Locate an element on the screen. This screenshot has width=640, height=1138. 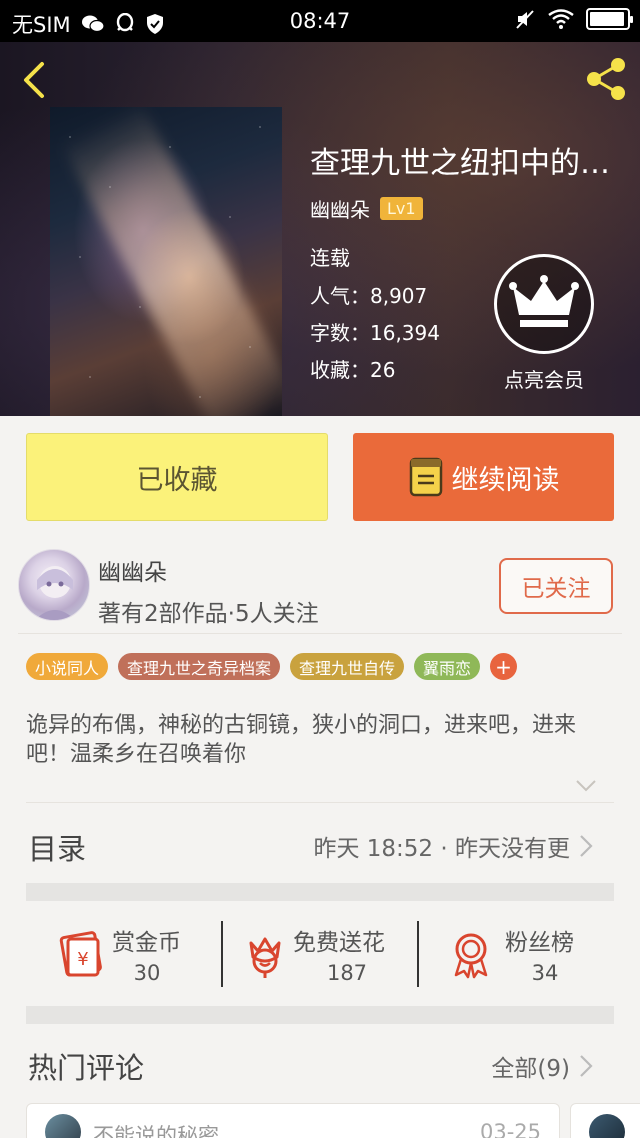
comment-card is located at coordinates (605, 1120).